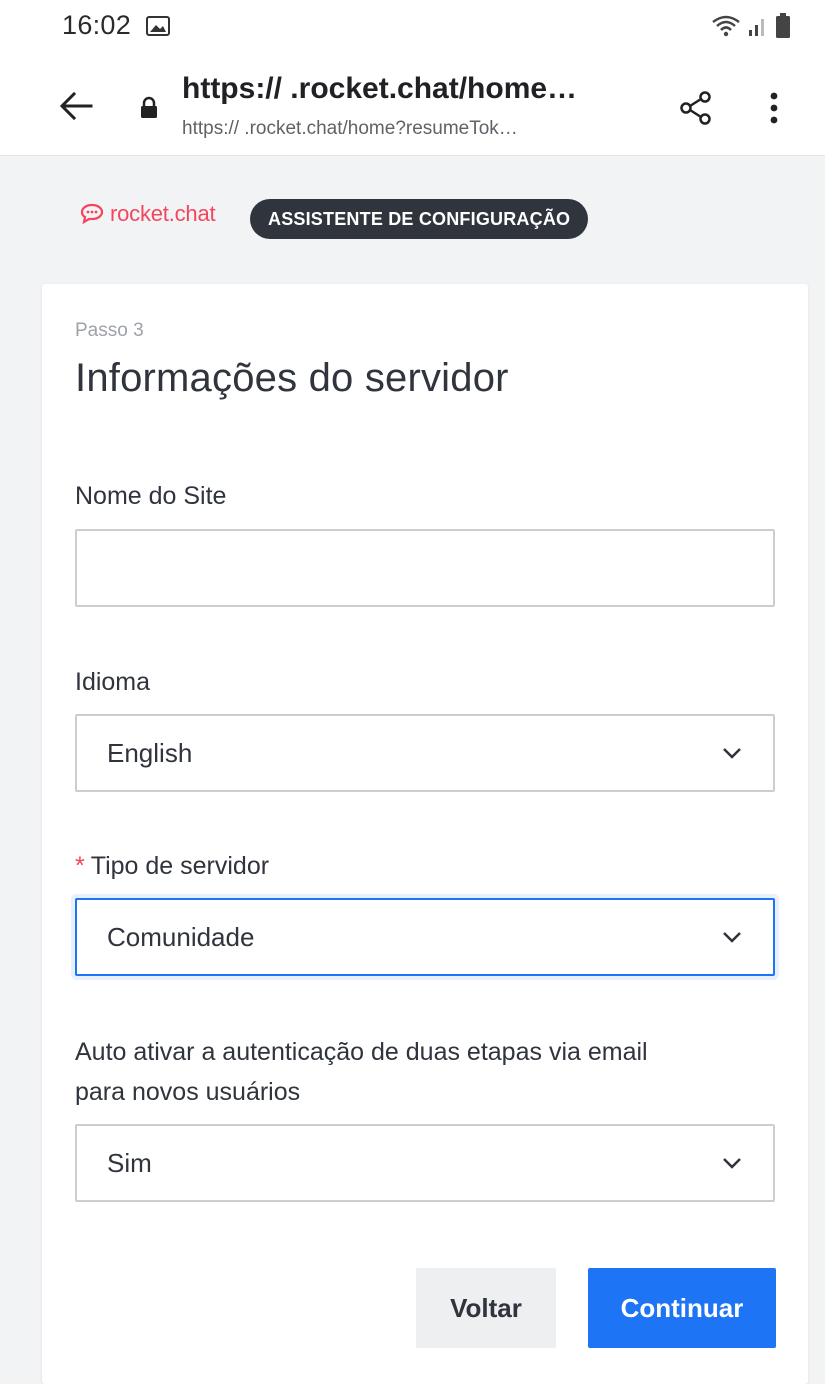 This screenshot has height=1384, width=825. What do you see at coordinates (425, 753) in the screenshot?
I see `language-select: English` at bounding box center [425, 753].